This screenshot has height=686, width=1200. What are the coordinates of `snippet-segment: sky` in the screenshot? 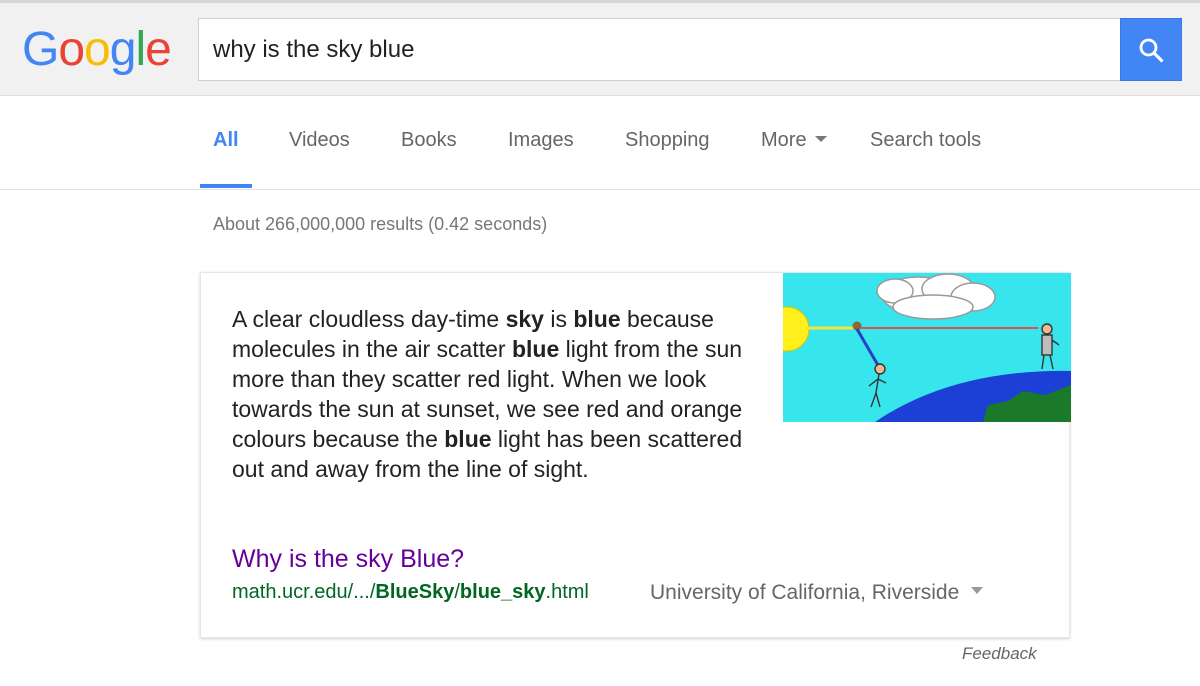 It's located at (524, 319).